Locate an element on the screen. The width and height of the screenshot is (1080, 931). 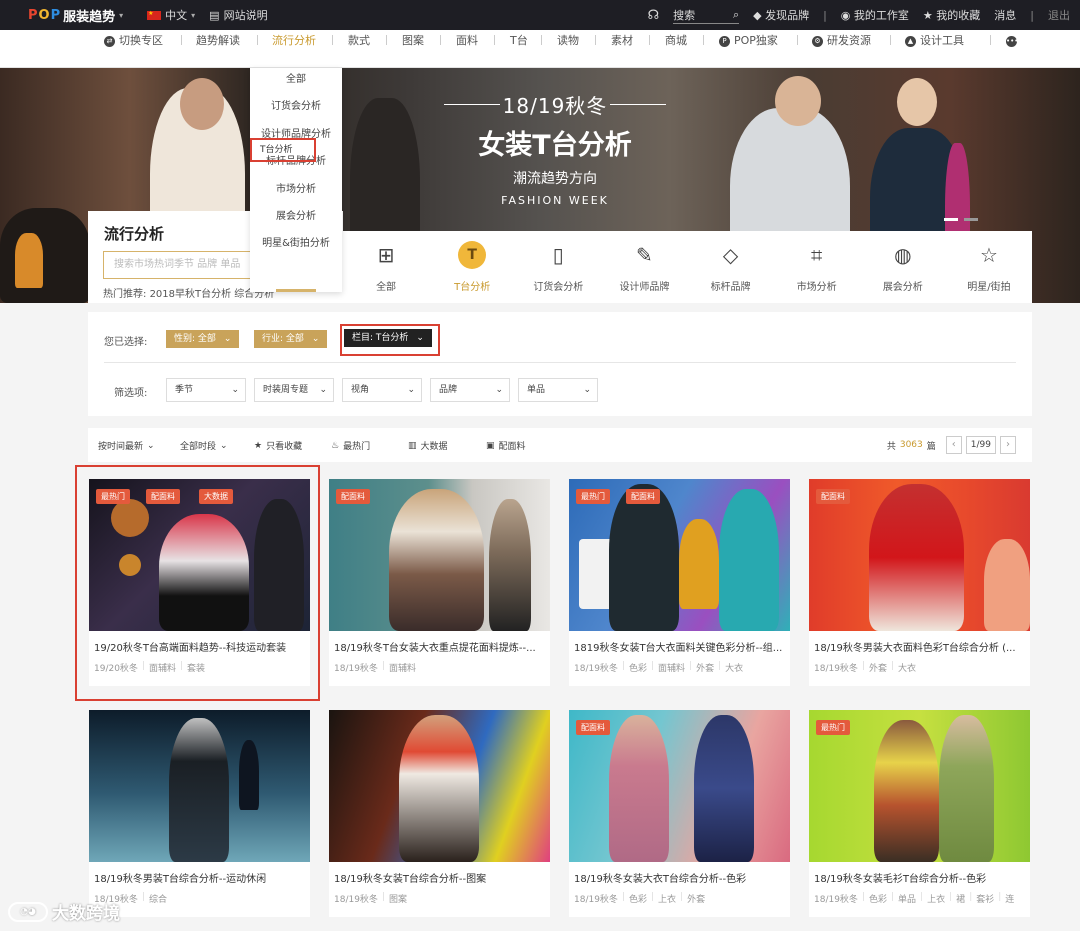
card-title: 18/19秋冬女装大衣T台综合分析--色彩 is located at coordinates (680, 877).